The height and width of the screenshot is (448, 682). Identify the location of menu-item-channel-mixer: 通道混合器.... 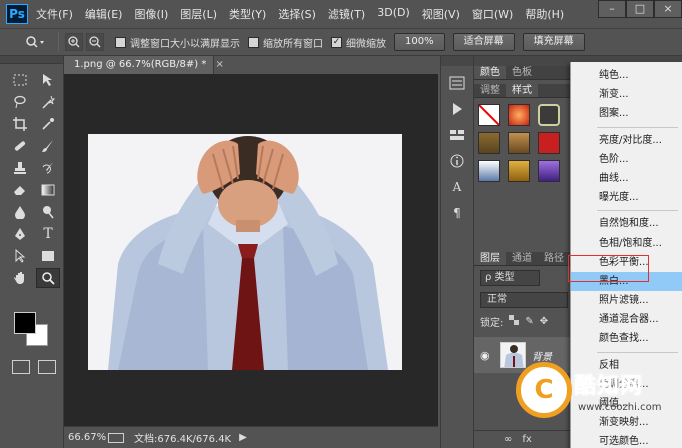
(626, 319).